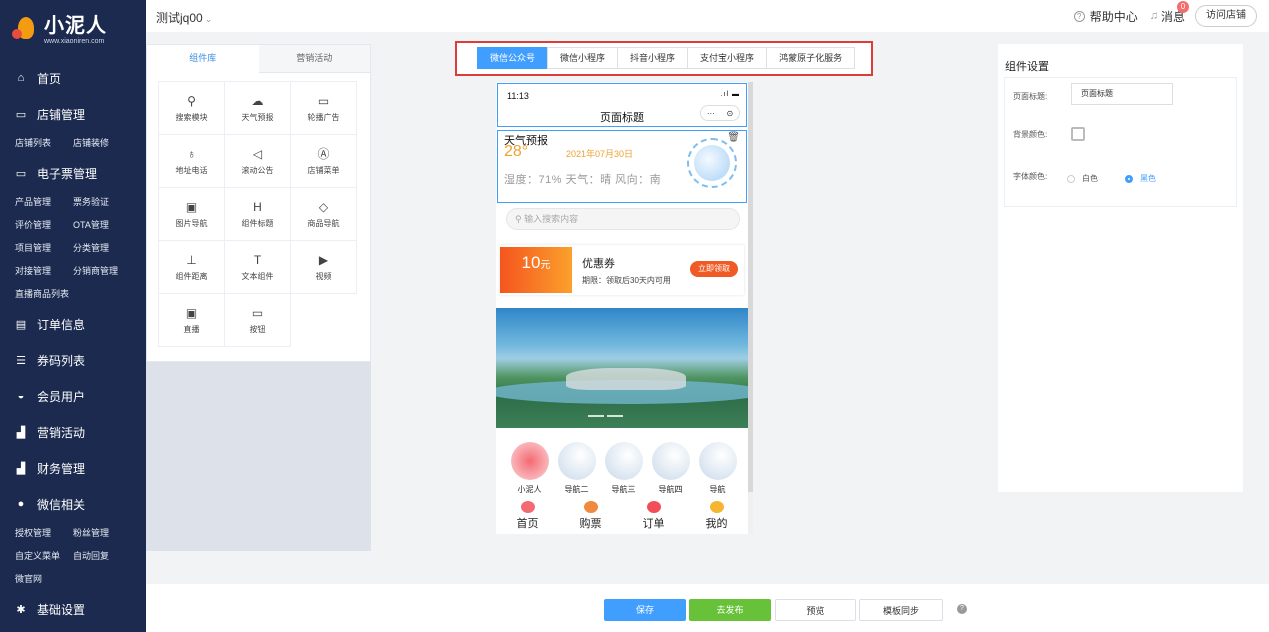 This screenshot has width=1269, height=632. Describe the element at coordinates (750, 308) in the screenshot. I see `preview-scrollbar` at that location.